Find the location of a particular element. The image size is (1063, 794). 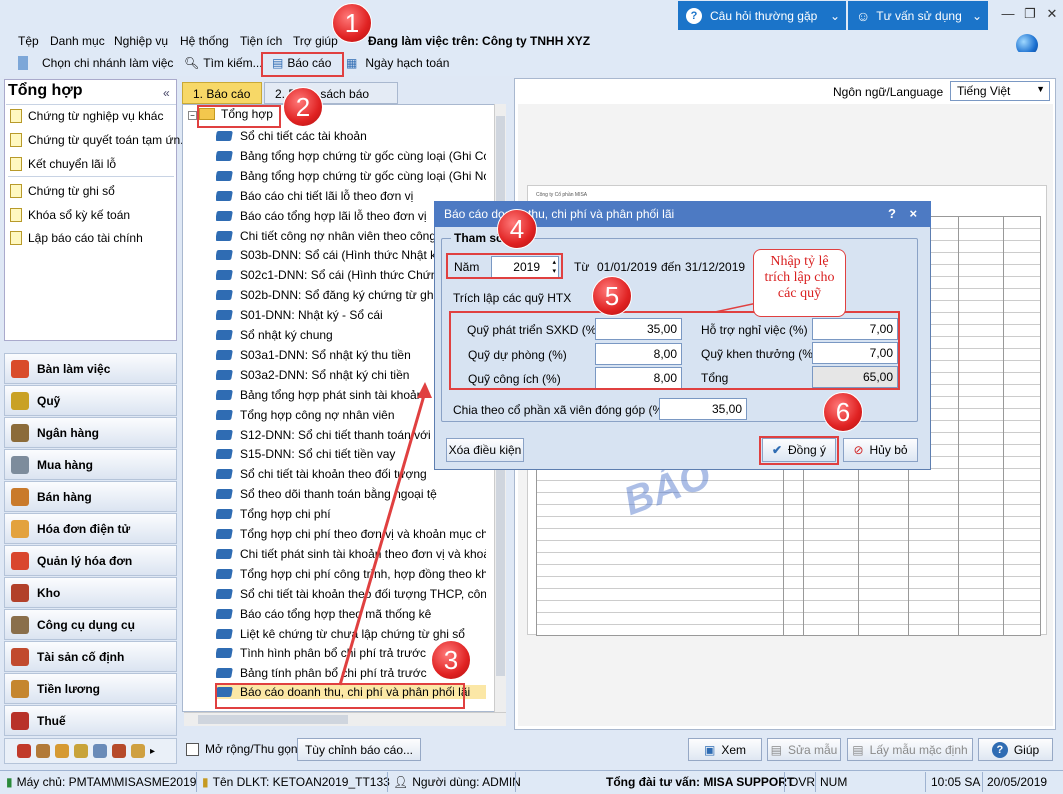

step-marker: 5 is located at coordinates (612, 296).